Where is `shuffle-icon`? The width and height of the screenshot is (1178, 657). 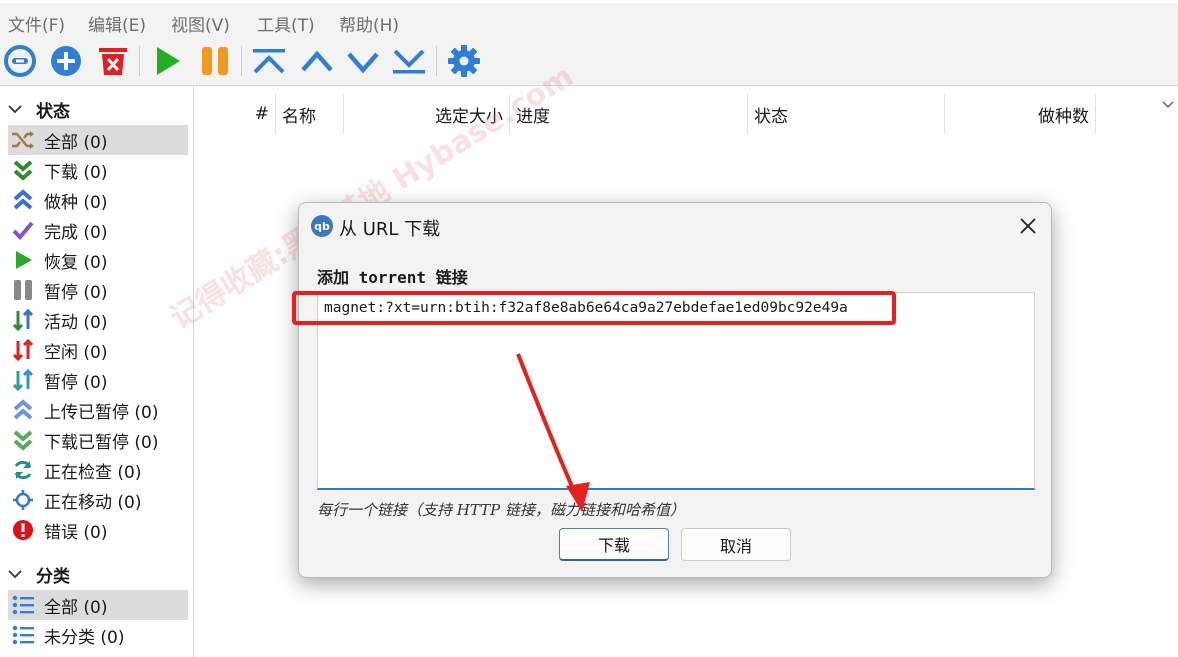 shuffle-icon is located at coordinates (23, 140).